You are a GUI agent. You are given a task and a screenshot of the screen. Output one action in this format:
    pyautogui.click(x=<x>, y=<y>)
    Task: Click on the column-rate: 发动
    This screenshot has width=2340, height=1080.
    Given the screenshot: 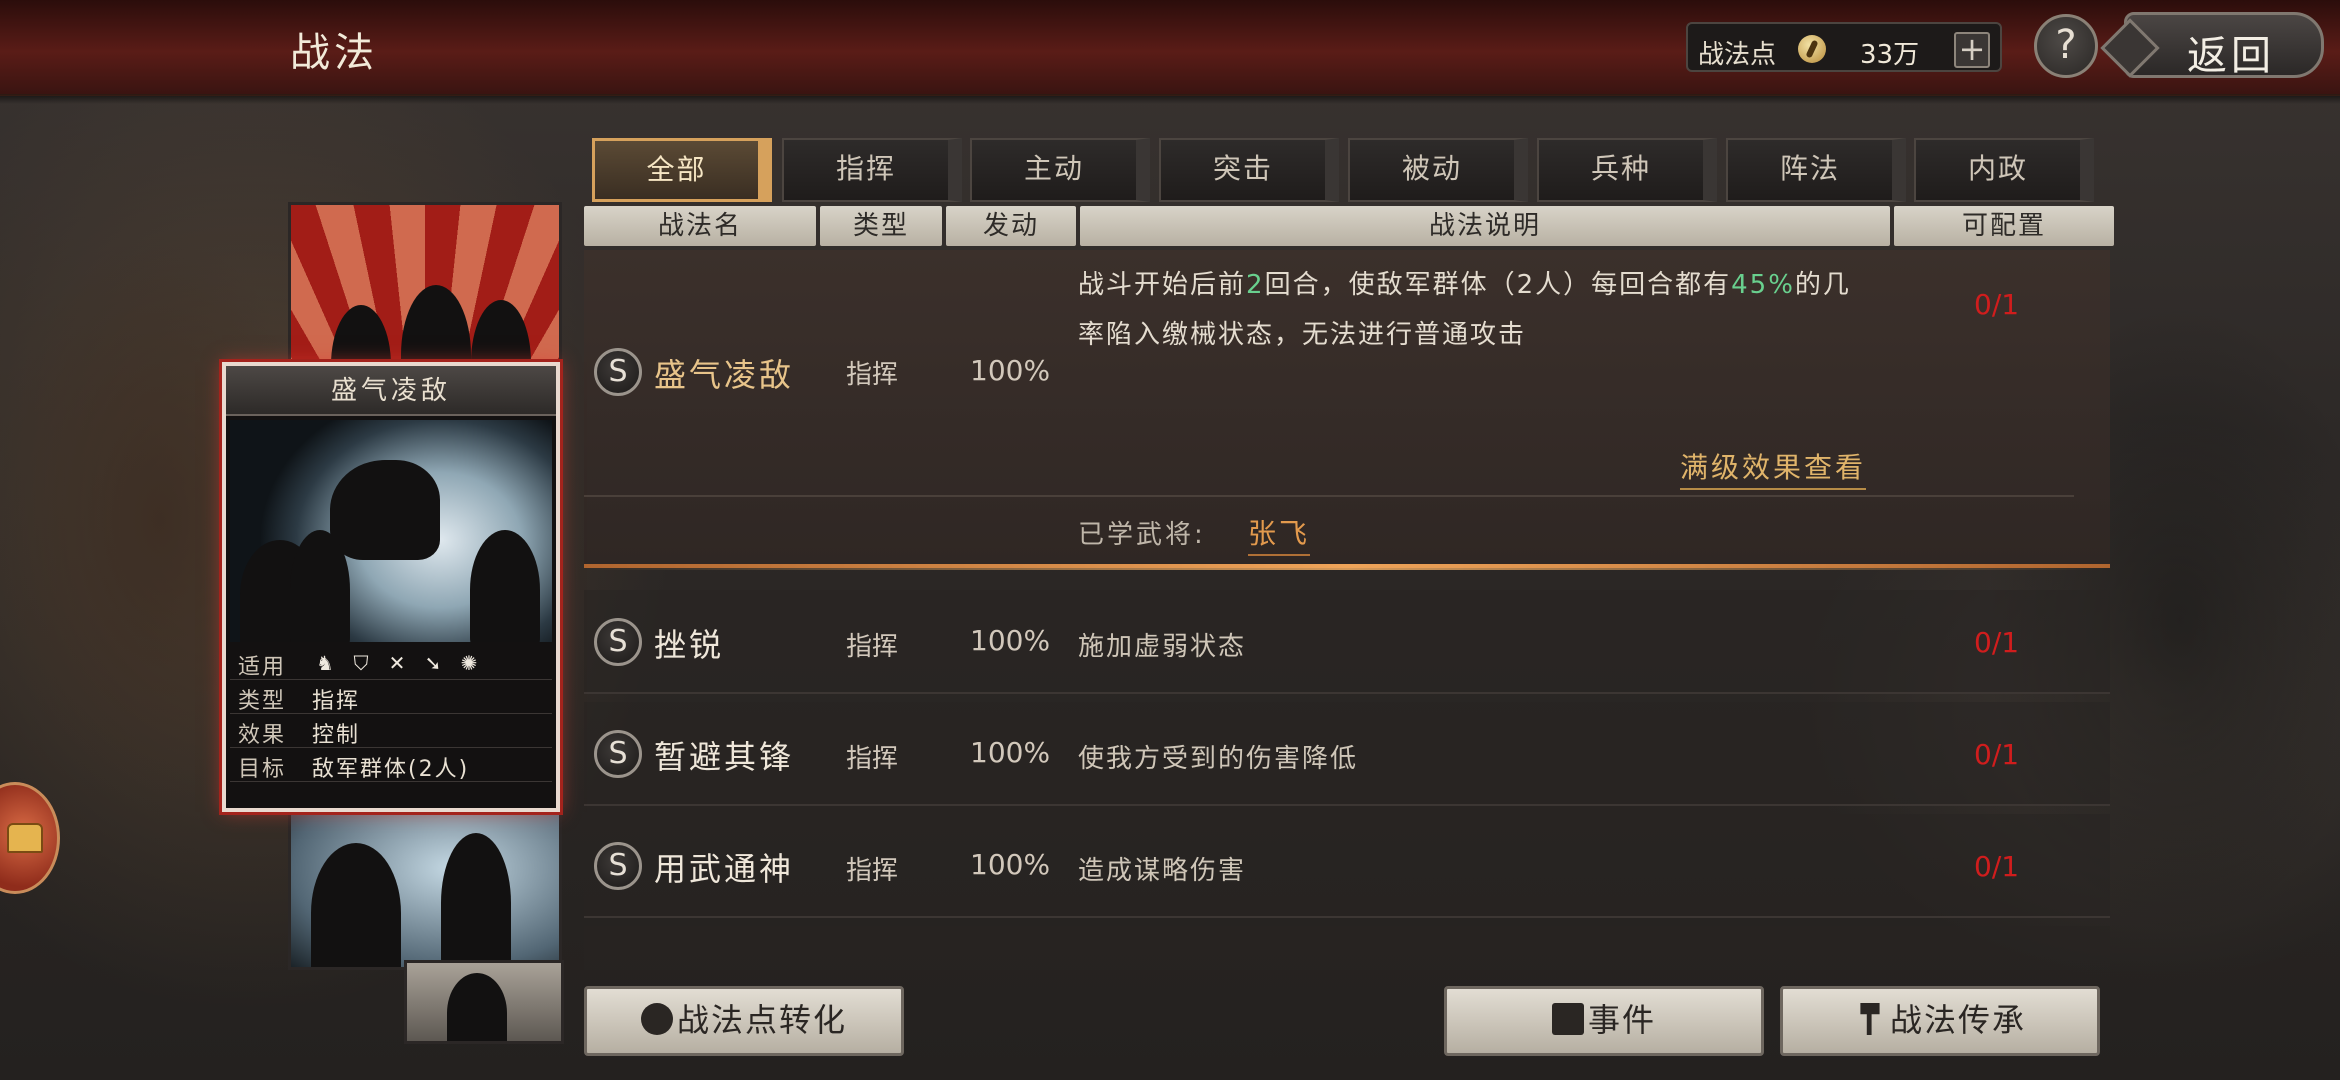 What is the action you would take?
    pyautogui.click(x=1011, y=226)
    